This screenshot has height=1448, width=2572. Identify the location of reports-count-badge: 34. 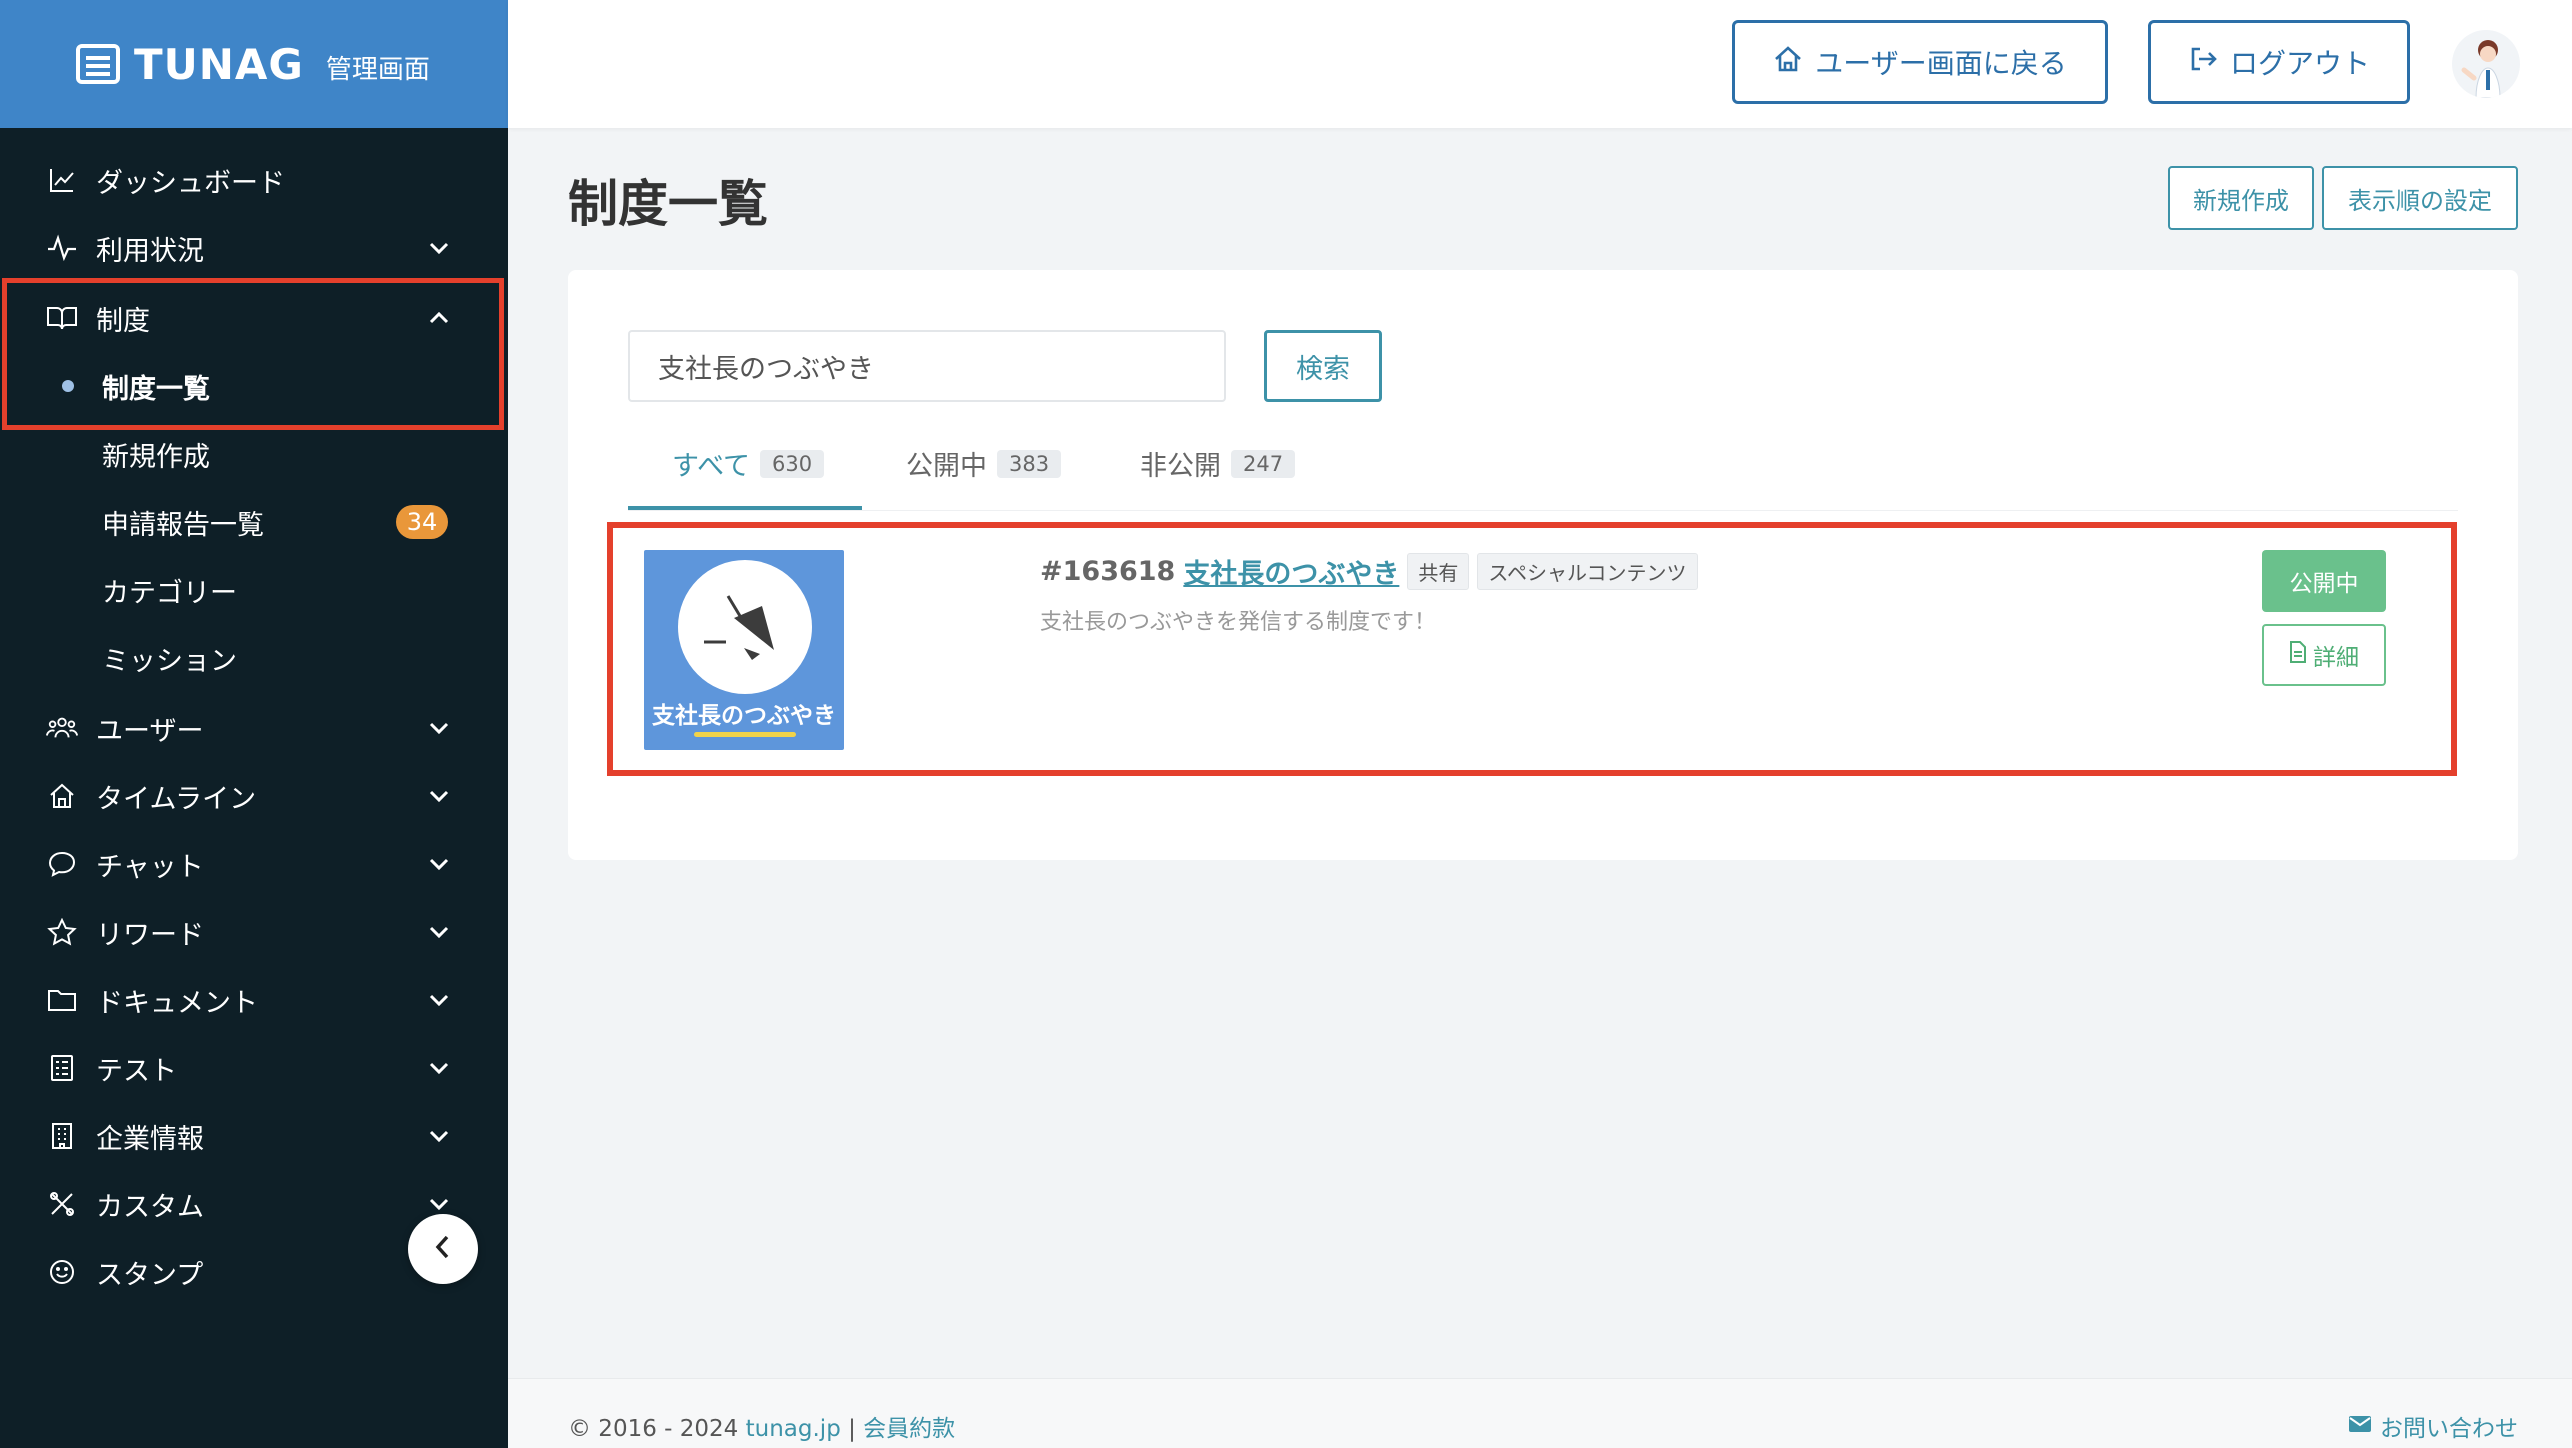
(422, 522).